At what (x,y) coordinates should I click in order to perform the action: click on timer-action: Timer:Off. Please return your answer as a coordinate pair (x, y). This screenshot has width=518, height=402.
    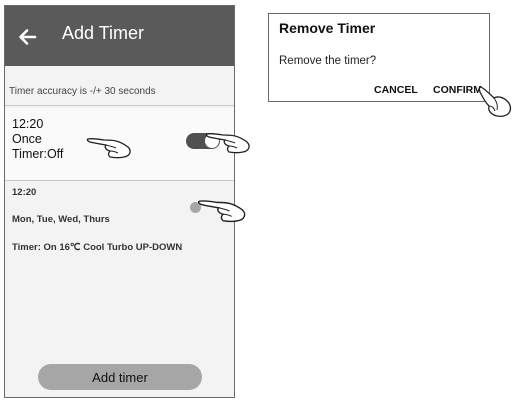
    Looking at the image, I should click on (38, 154).